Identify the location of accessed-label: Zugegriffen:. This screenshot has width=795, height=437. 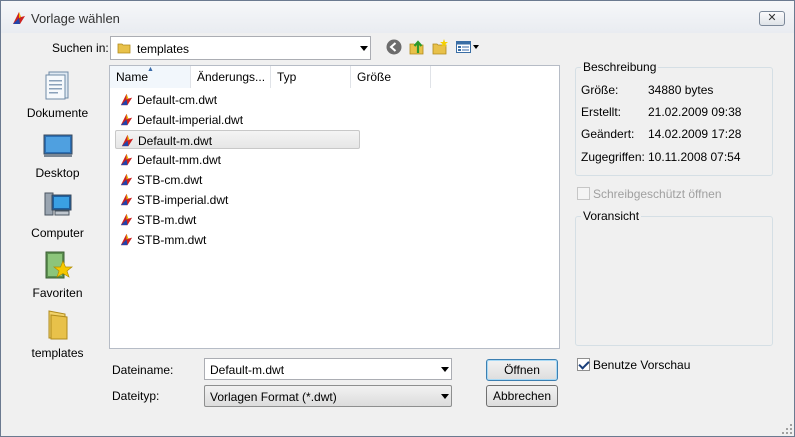
(613, 157).